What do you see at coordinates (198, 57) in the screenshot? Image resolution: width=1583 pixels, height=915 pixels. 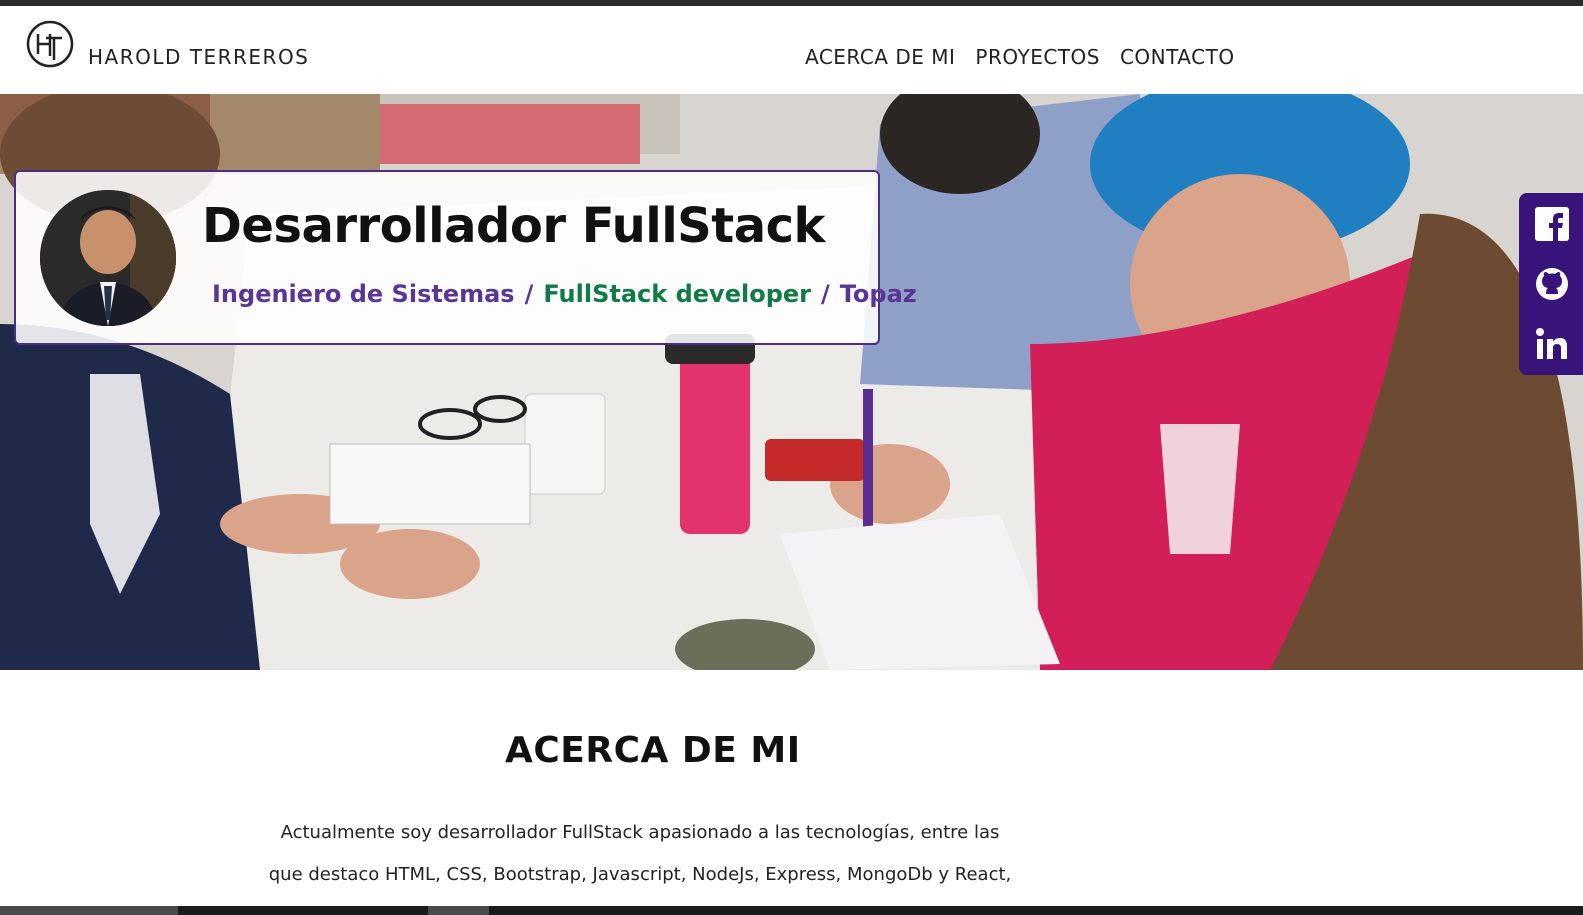 I see `brand-name: HAROLD TERREROS` at bounding box center [198, 57].